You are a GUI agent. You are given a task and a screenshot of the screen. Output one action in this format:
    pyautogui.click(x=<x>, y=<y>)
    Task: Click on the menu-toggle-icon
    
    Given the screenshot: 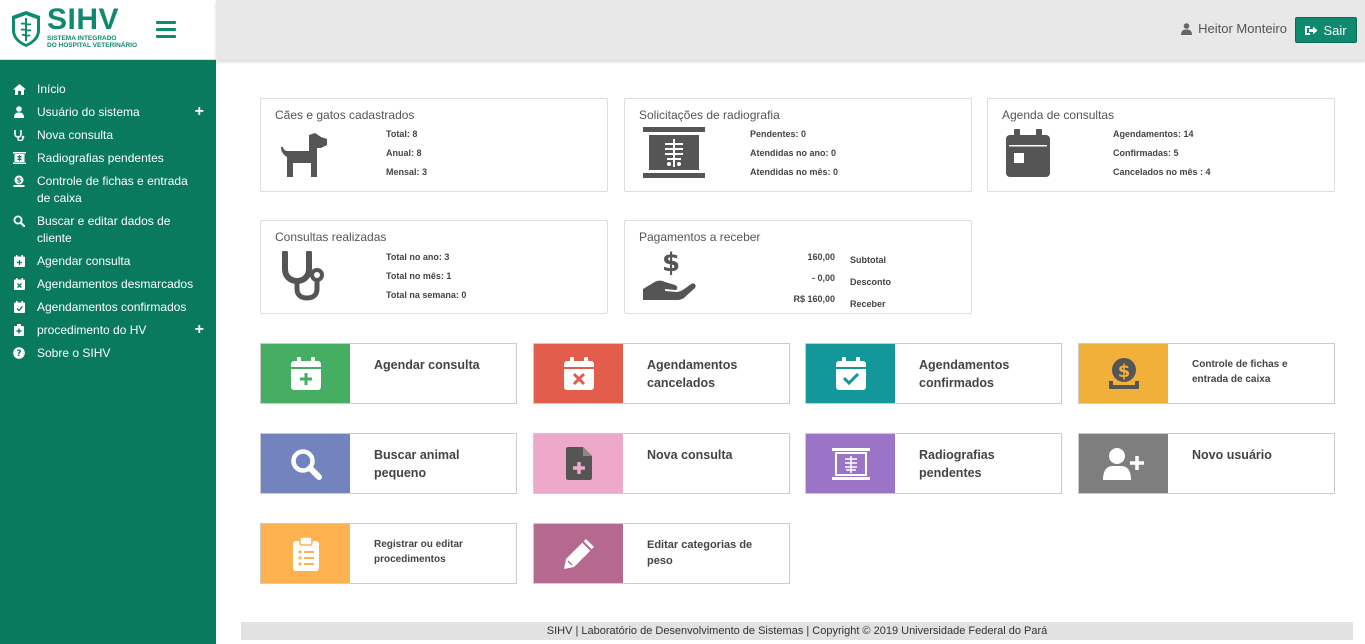 What is the action you would take?
    pyautogui.click(x=166, y=30)
    